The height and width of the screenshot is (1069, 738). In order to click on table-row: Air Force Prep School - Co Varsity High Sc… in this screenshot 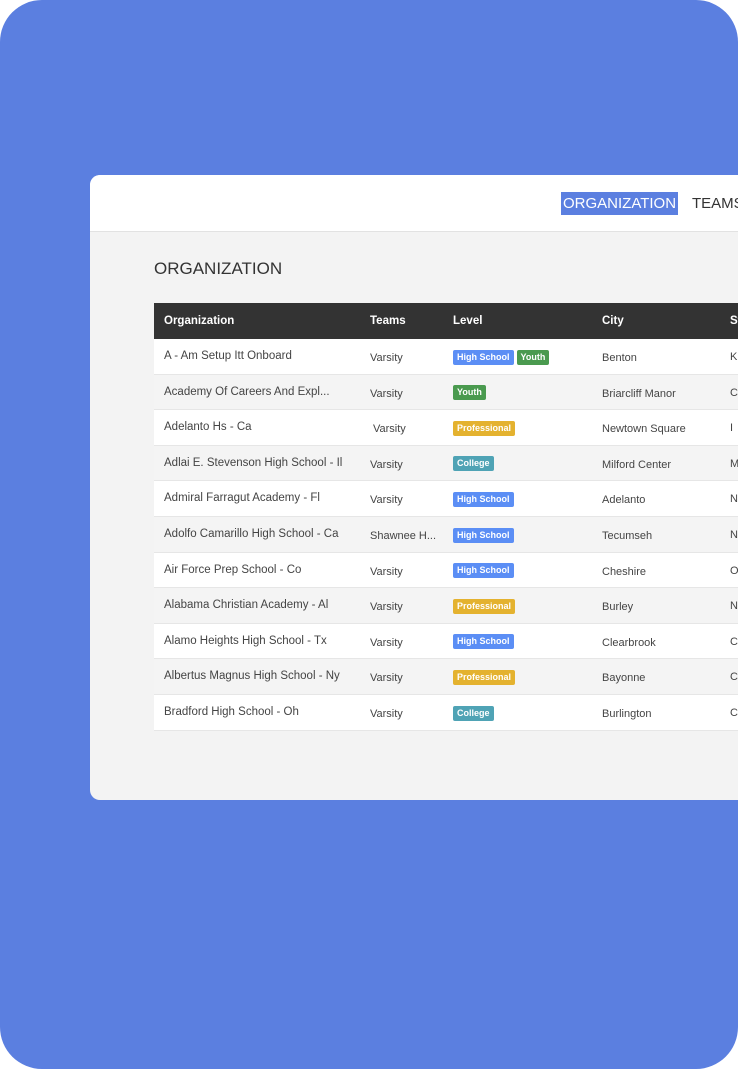, I will do `click(446, 570)`.